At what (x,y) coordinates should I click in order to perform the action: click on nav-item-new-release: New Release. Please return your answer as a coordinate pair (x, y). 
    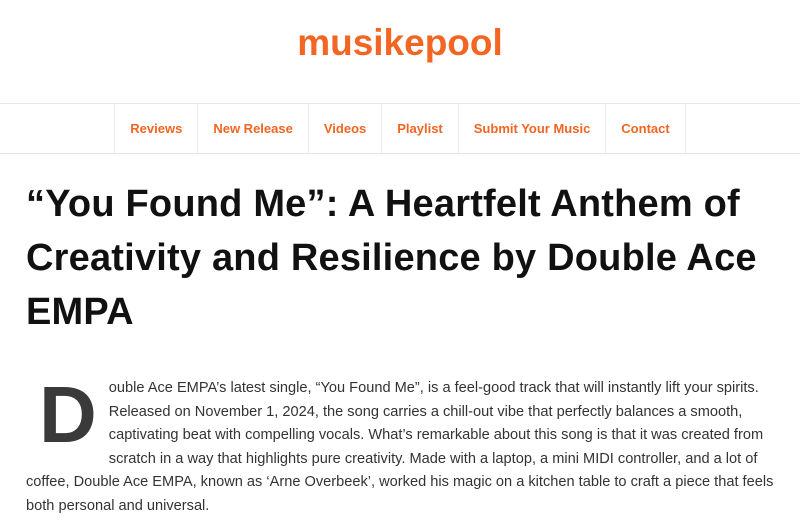
    Looking at the image, I should click on (253, 128).